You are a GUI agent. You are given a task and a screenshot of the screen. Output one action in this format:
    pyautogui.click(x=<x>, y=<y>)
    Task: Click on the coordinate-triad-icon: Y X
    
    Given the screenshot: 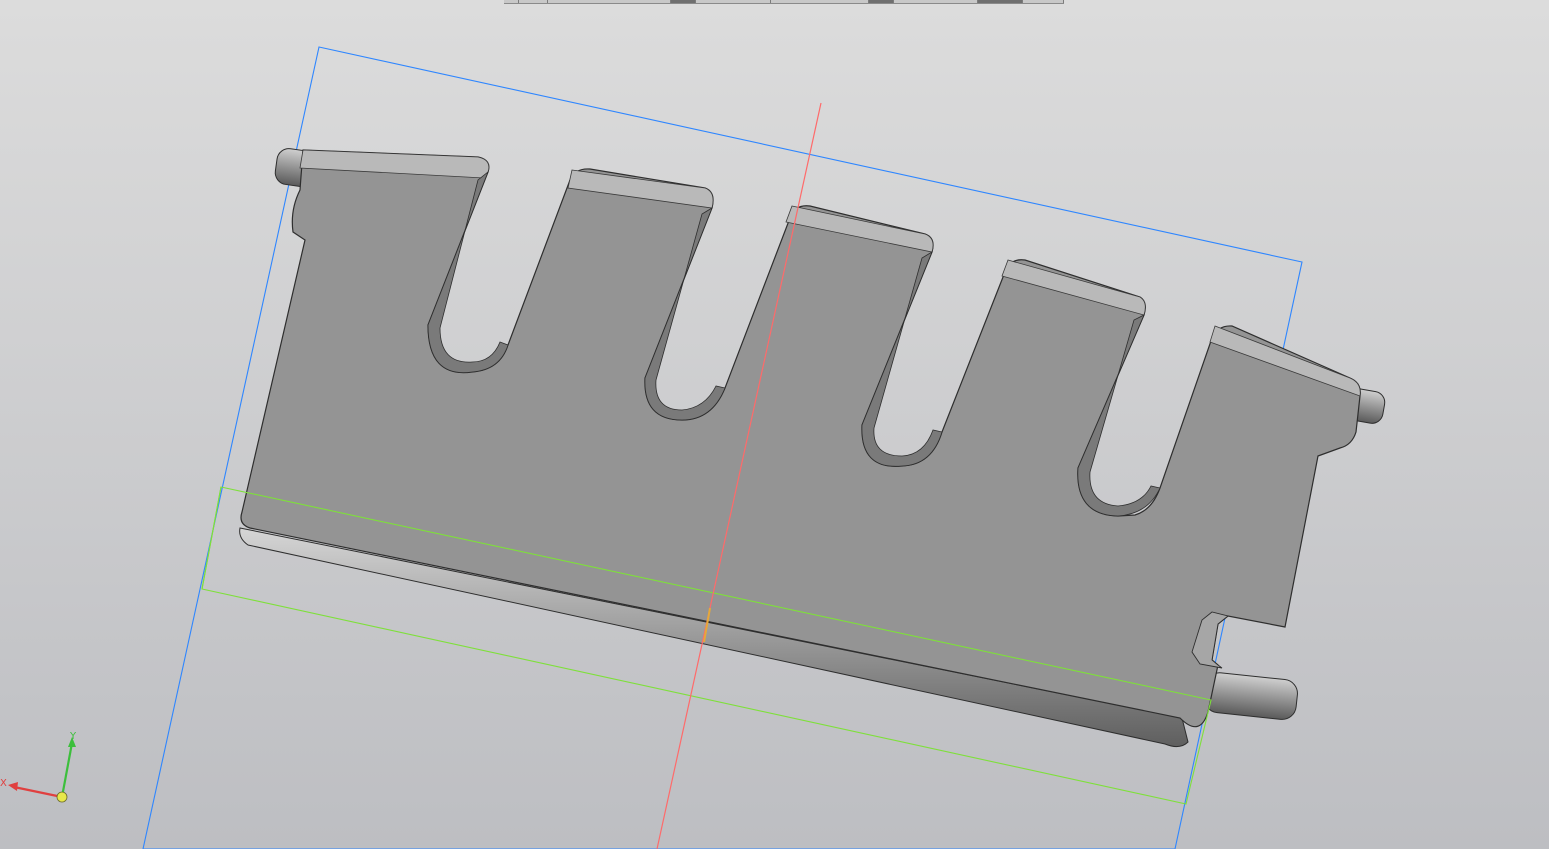 What is the action you would take?
    pyautogui.click(x=38, y=767)
    